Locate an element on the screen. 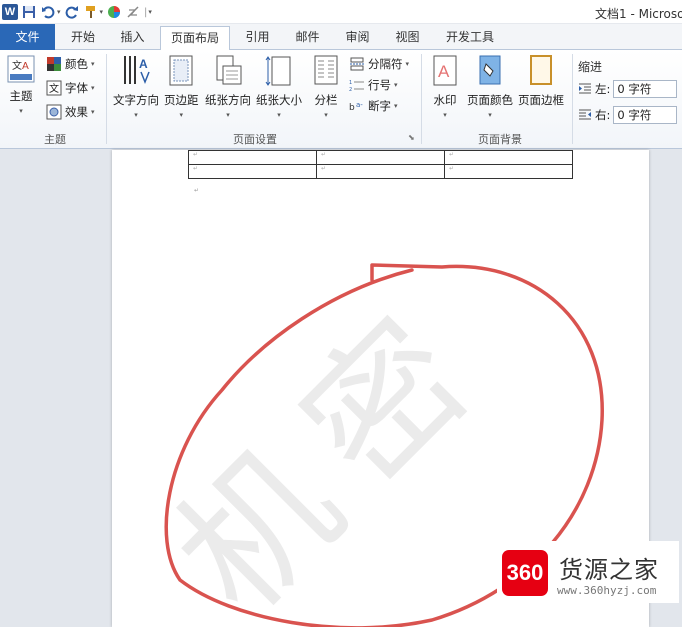 The height and width of the screenshot is (627, 682). svg-text: b is located at coordinates (352, 108).